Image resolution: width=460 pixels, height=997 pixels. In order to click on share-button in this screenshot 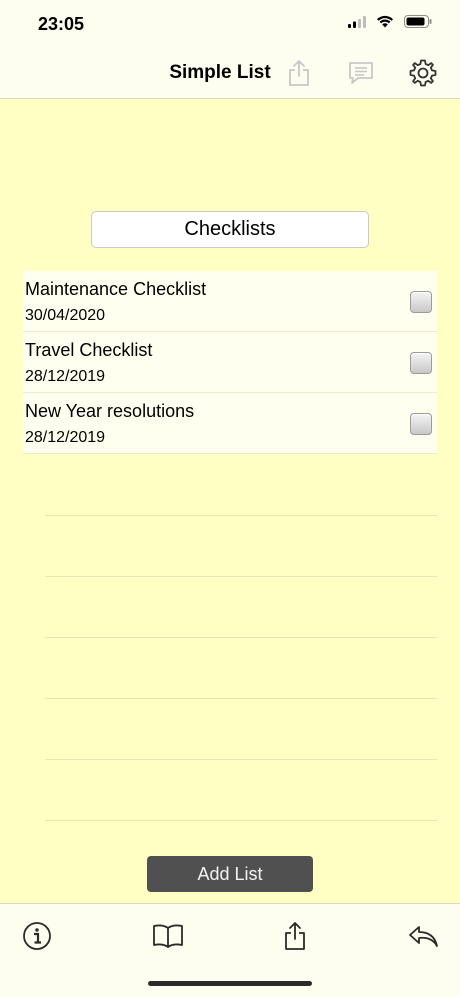, I will do `click(299, 73)`.